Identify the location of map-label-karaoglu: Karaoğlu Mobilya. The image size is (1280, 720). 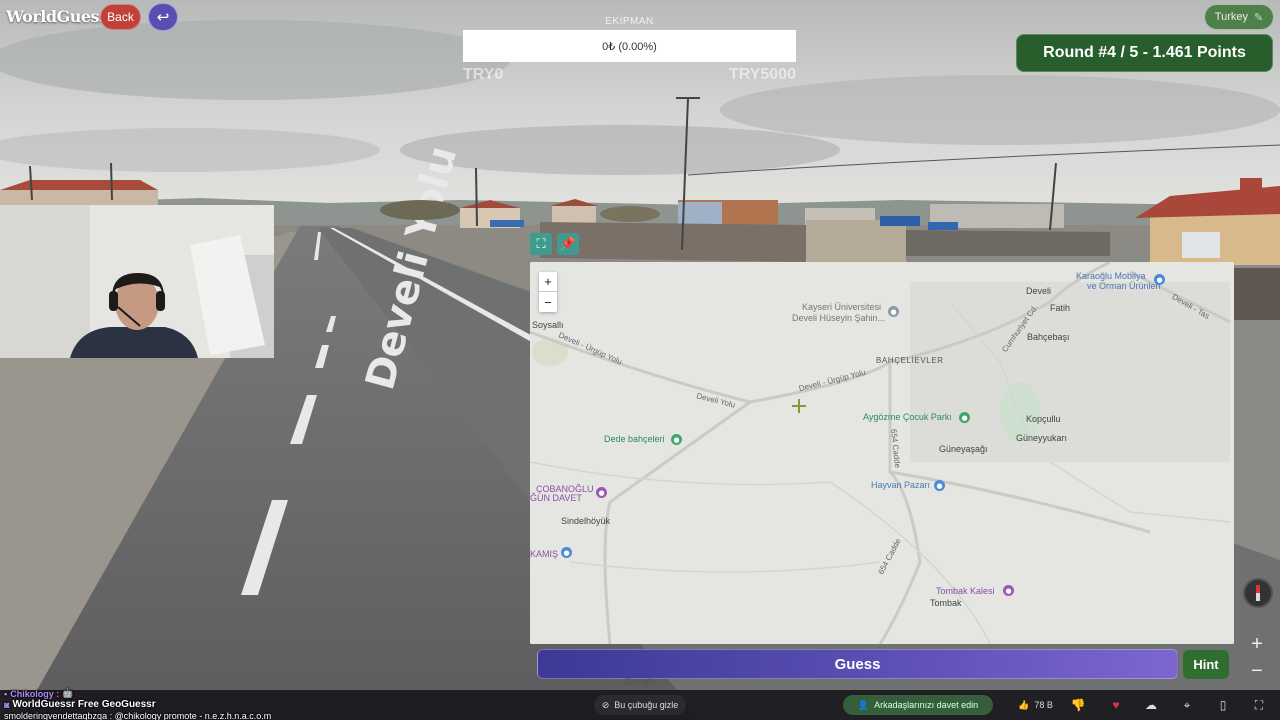
(1111, 276).